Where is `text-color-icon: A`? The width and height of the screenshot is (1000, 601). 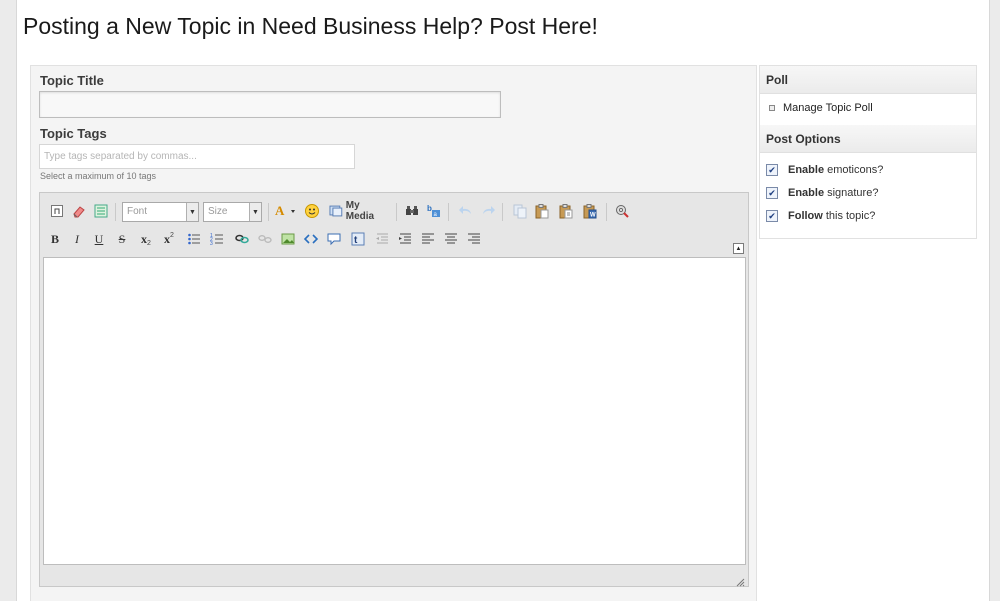 text-color-icon: A is located at coordinates (286, 211).